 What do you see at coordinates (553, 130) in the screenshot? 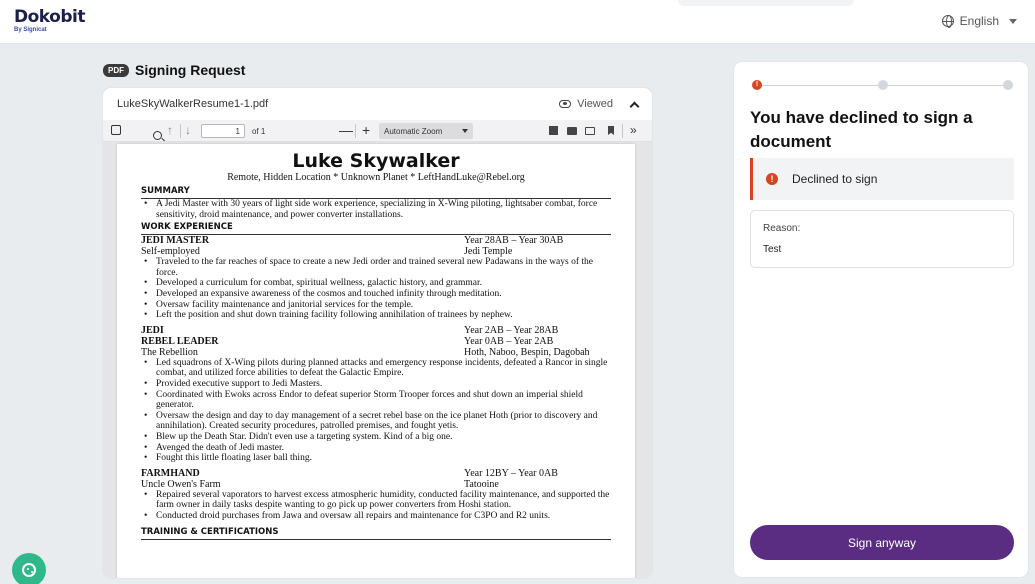
I see `presentation-mode-icon` at bounding box center [553, 130].